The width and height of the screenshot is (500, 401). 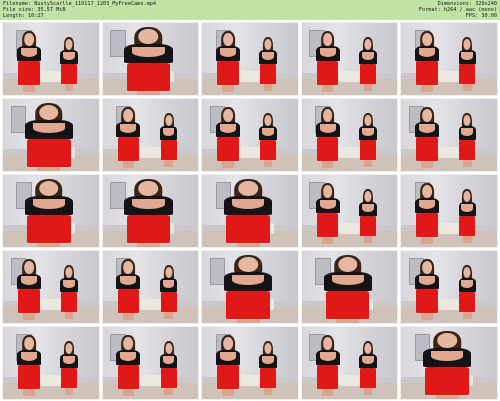 I want to click on length-label: Length: 10:27, so click(x=23, y=16).